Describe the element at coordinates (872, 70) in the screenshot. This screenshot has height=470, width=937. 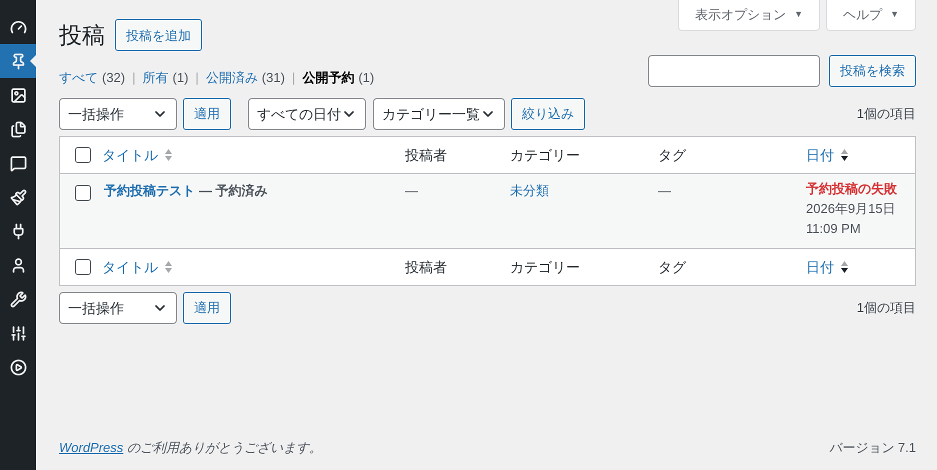
I see `secondary-button: 投稿を検索` at that location.